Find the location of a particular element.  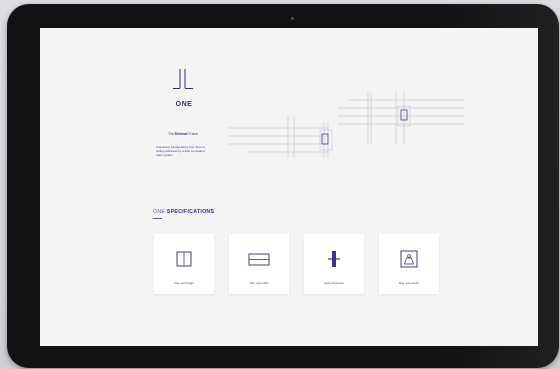

spec-card-label: Glass thickness is located at coordinates (334, 283).